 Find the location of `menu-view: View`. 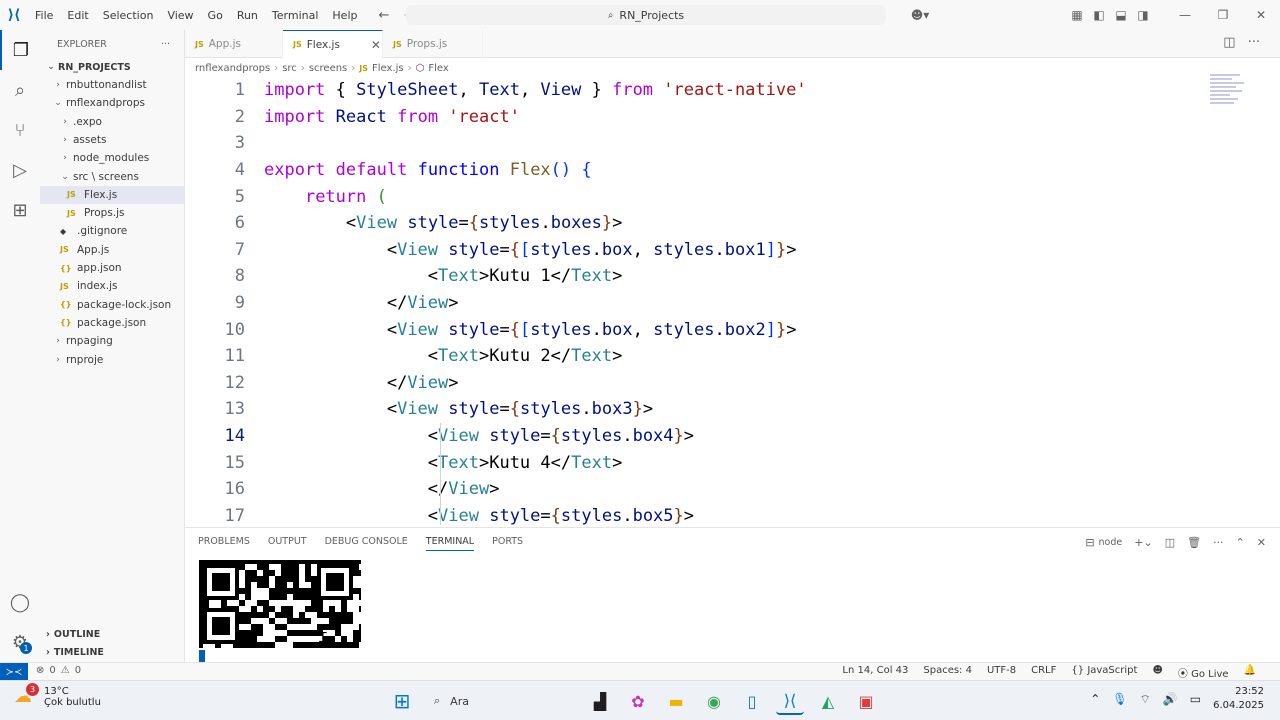

menu-view: View is located at coordinates (180, 15).